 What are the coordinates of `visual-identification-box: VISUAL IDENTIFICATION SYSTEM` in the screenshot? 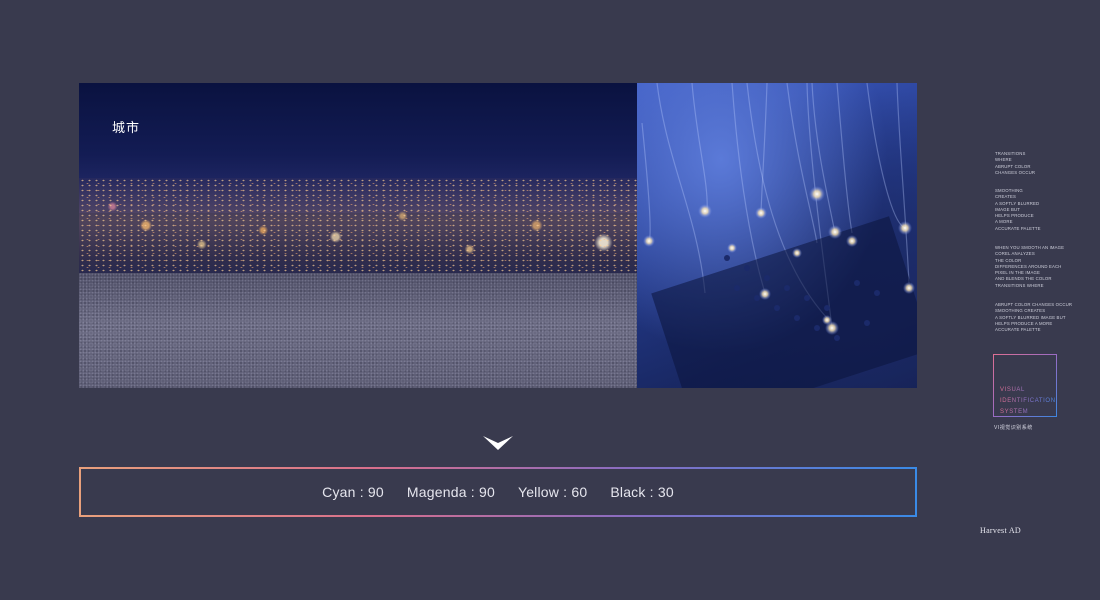 It's located at (1025, 385).